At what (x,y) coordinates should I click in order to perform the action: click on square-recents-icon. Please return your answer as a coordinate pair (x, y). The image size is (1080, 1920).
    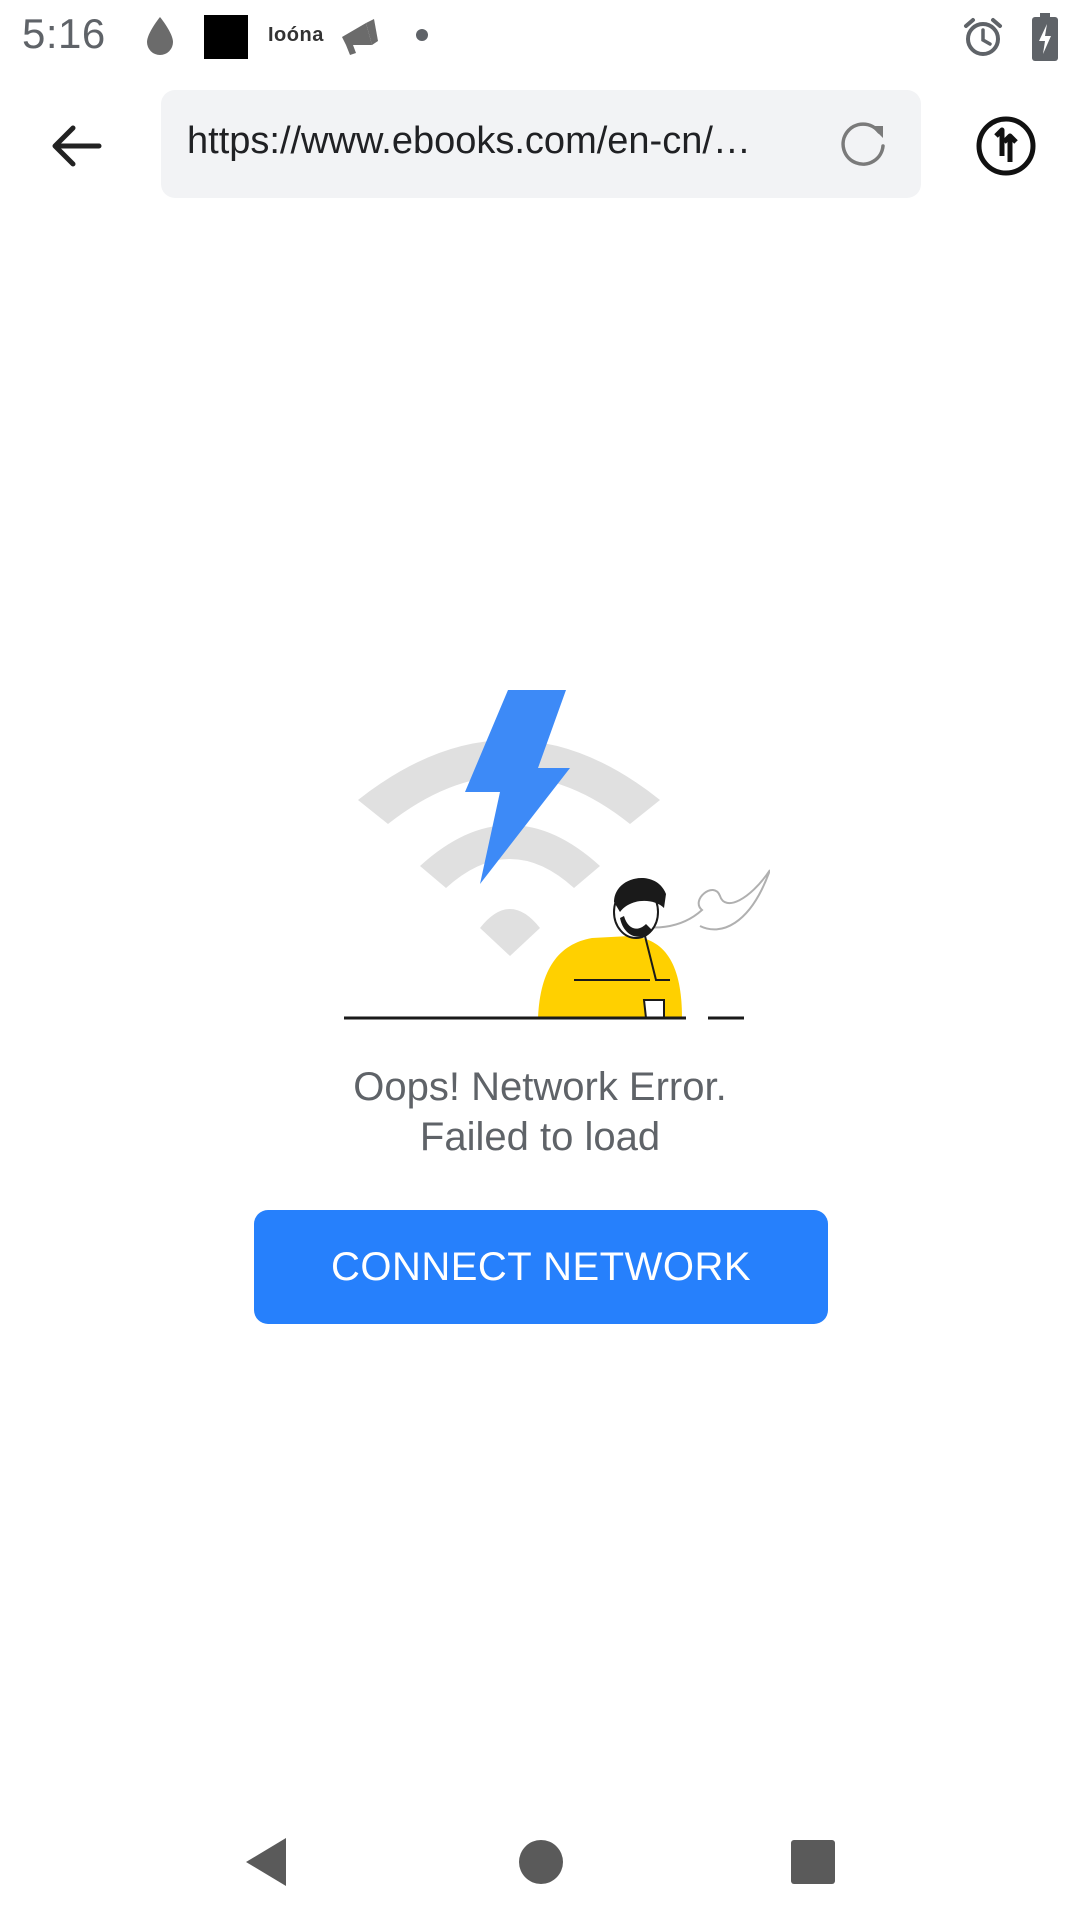
    Looking at the image, I should click on (813, 1862).